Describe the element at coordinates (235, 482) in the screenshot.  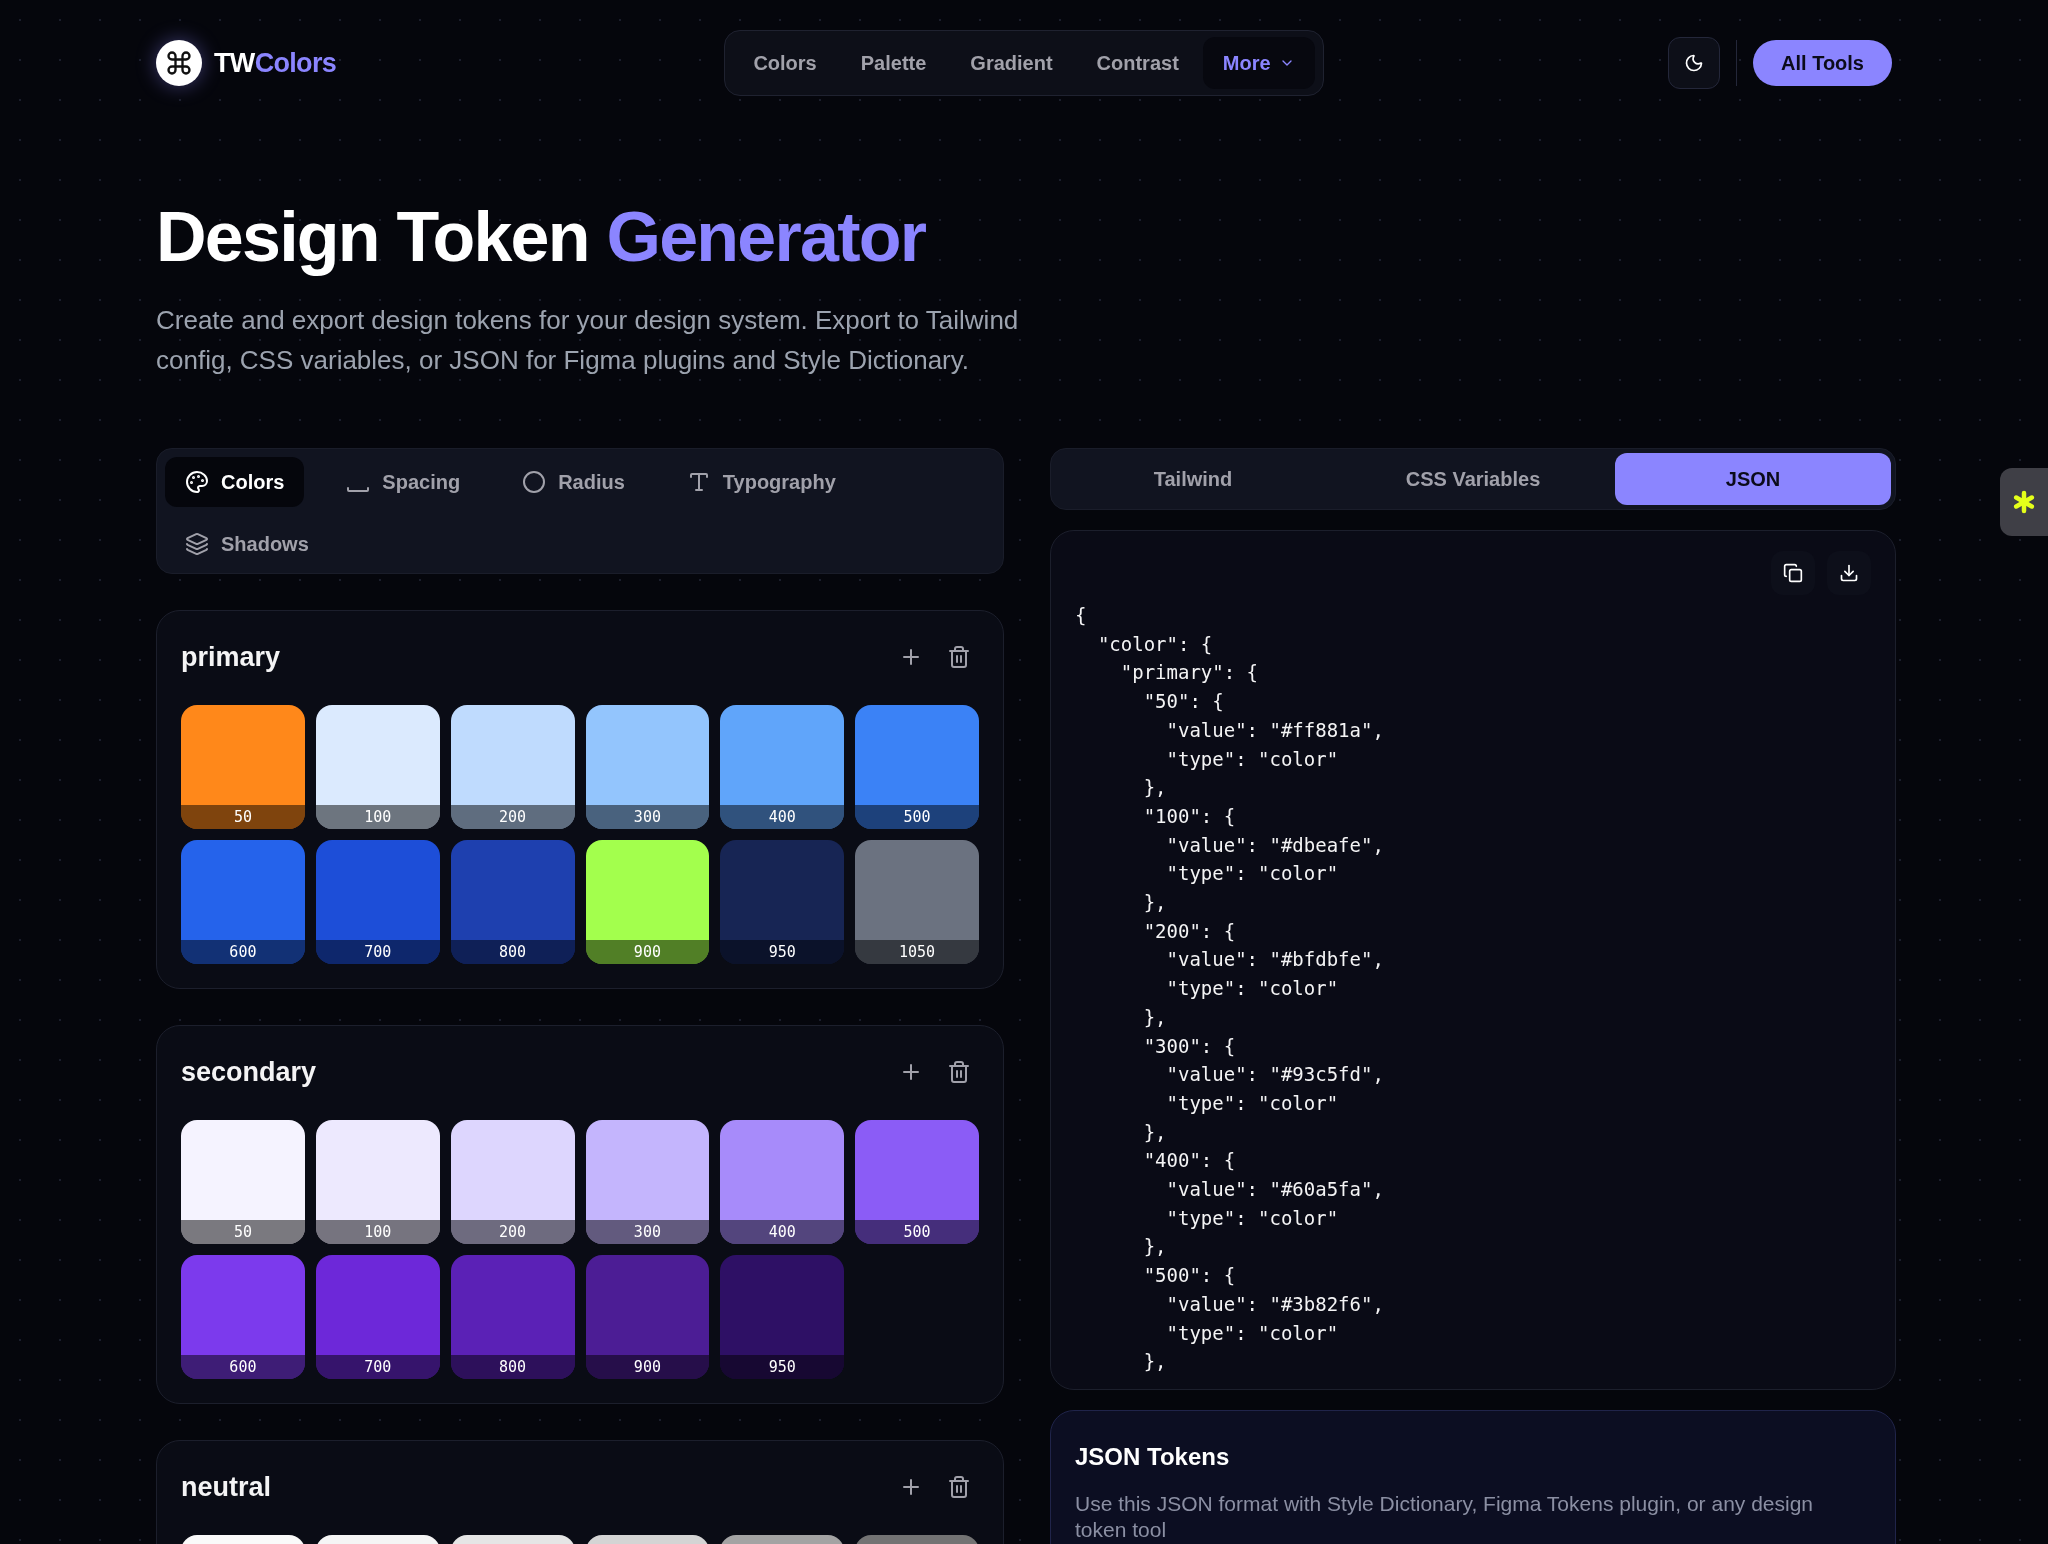
I see `token-tab: Colors` at that location.